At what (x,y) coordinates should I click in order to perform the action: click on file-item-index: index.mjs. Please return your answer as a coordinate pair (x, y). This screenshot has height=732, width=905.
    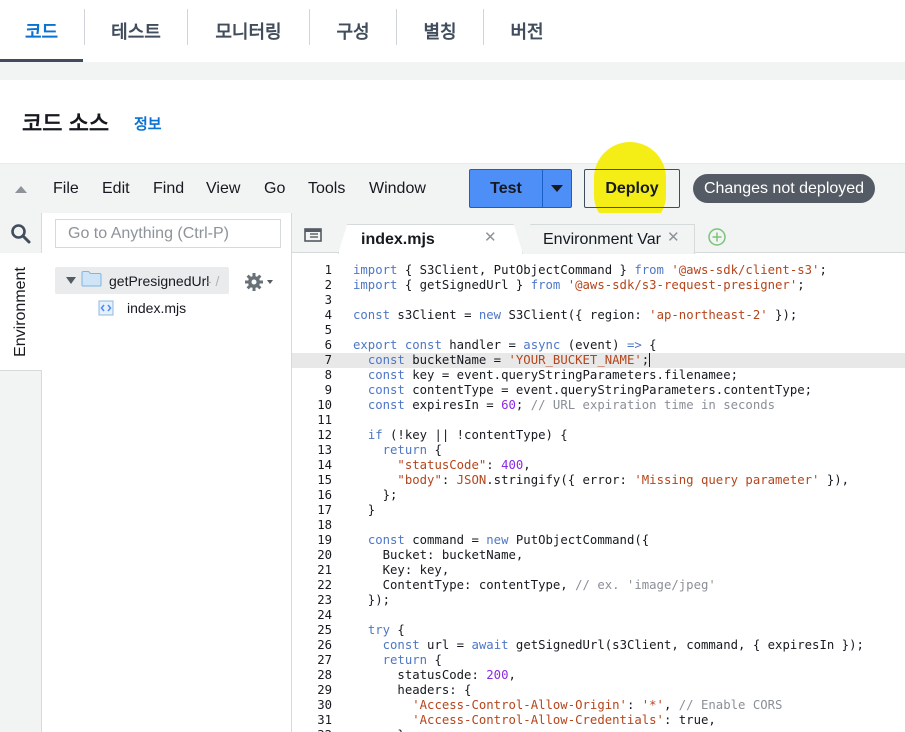
    Looking at the image, I should click on (156, 308).